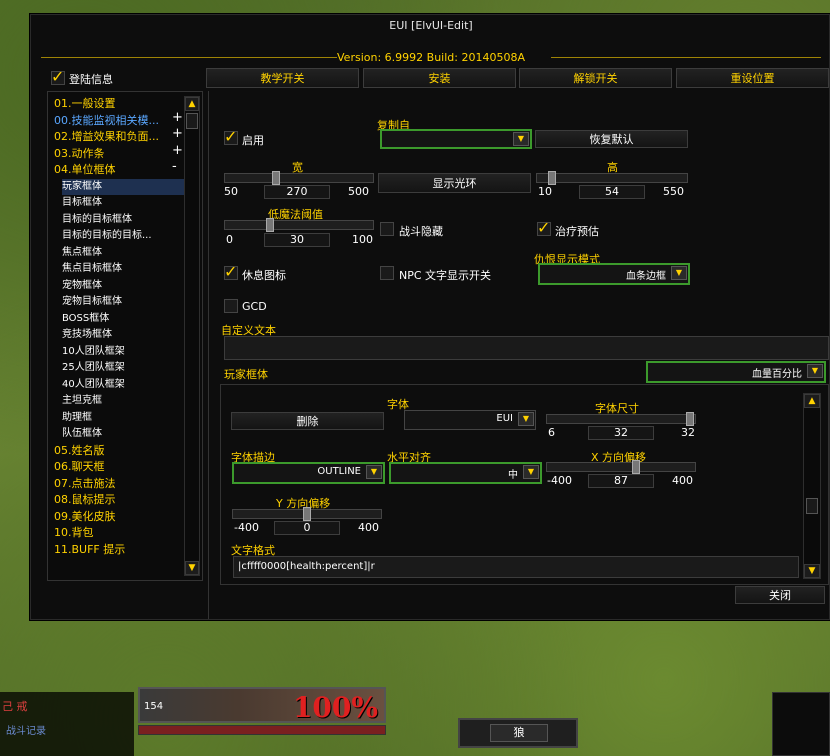 Image resolution: width=830 pixels, height=756 pixels. I want to click on restore-defaults-button: 恢复默认, so click(611, 139).